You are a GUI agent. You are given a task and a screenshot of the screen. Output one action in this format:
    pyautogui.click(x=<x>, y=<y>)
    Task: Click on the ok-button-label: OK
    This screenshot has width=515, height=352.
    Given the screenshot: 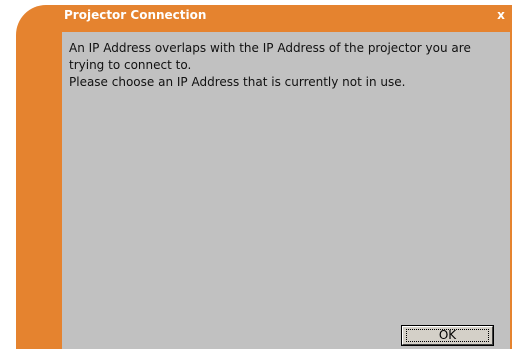 What is the action you would take?
    pyautogui.click(x=447, y=335)
    